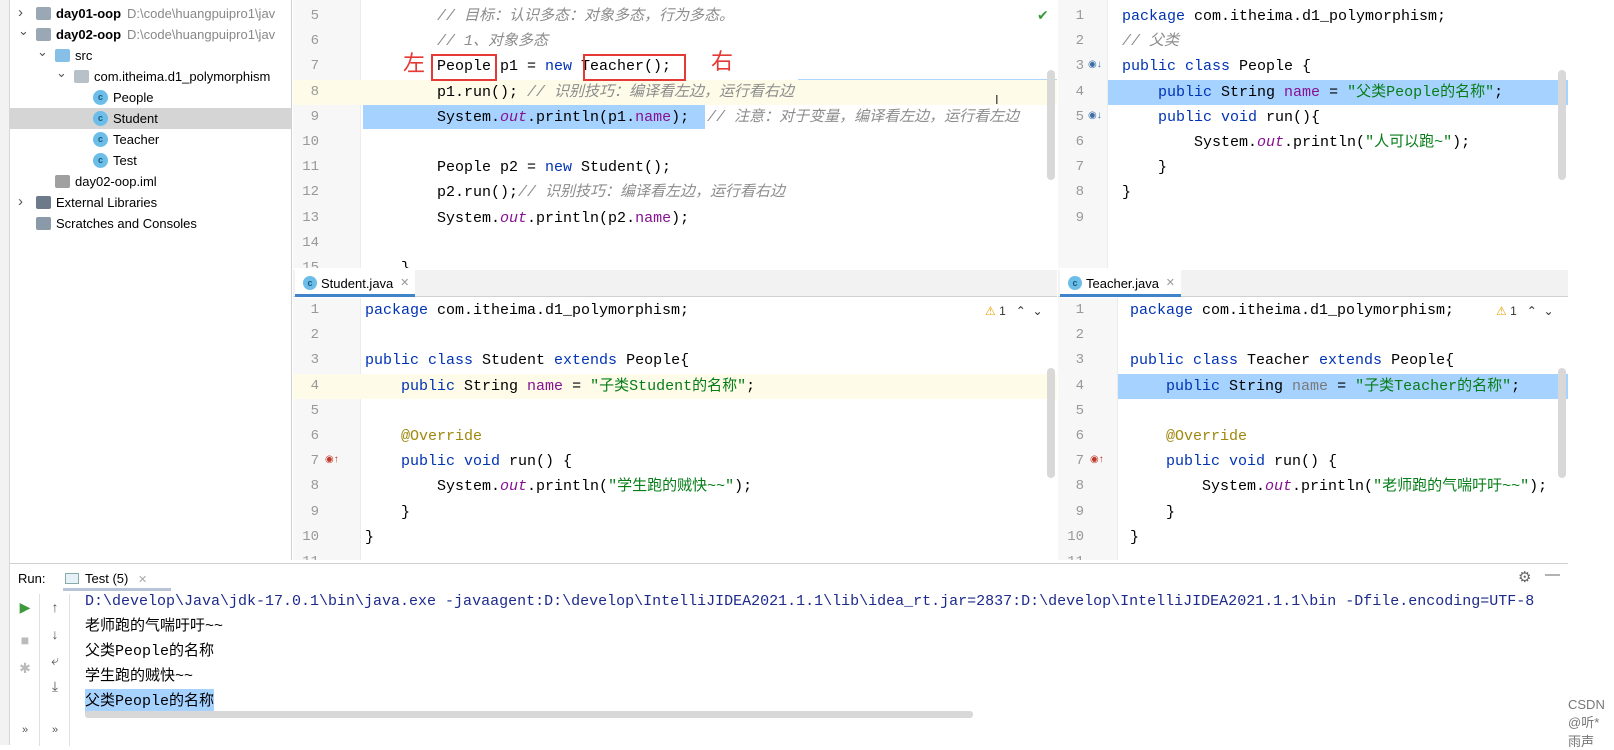  Describe the element at coordinates (675, 386) in the screenshot. I see `code-line: 4 public String name = "子类Student的名称";` at that location.